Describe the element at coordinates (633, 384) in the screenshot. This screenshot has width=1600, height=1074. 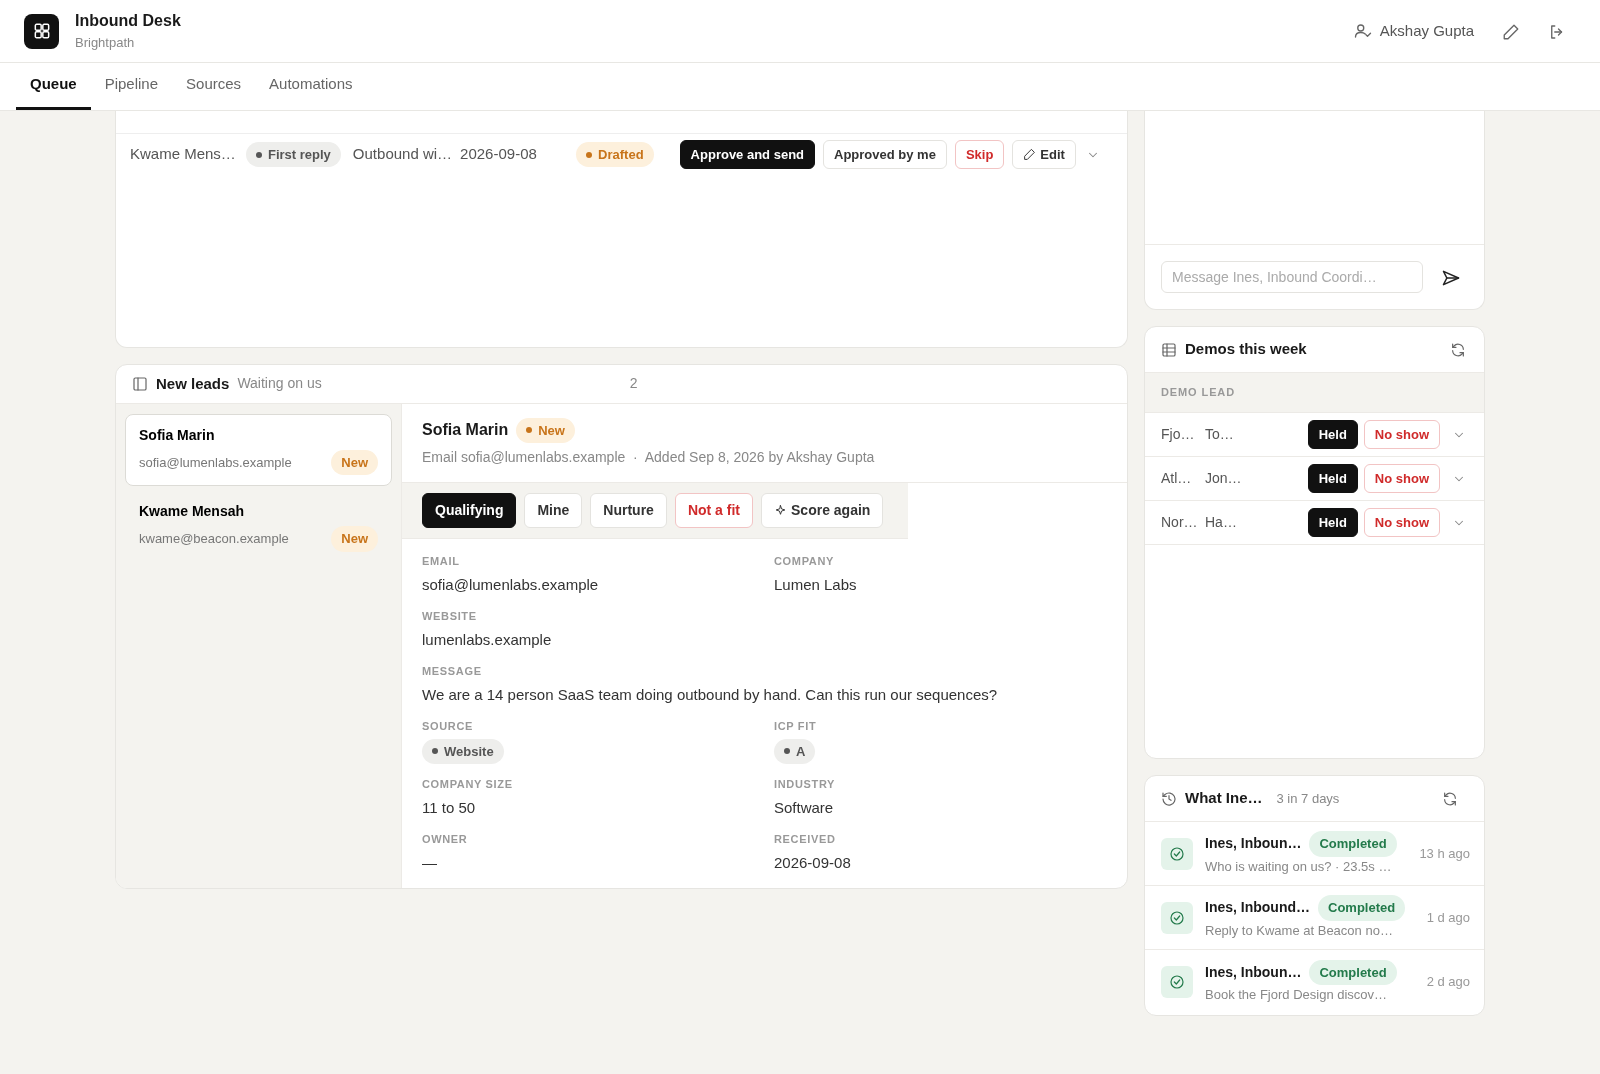
I see `lead-count: 2` at that location.